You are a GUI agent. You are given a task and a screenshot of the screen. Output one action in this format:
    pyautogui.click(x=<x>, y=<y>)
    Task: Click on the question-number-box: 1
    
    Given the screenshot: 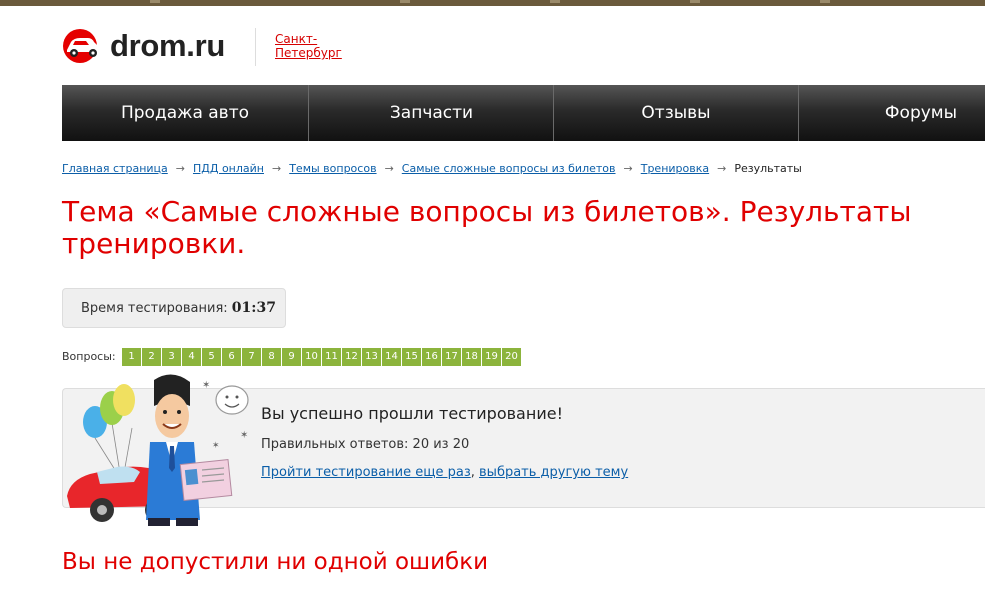 What is the action you would take?
    pyautogui.click(x=131, y=357)
    